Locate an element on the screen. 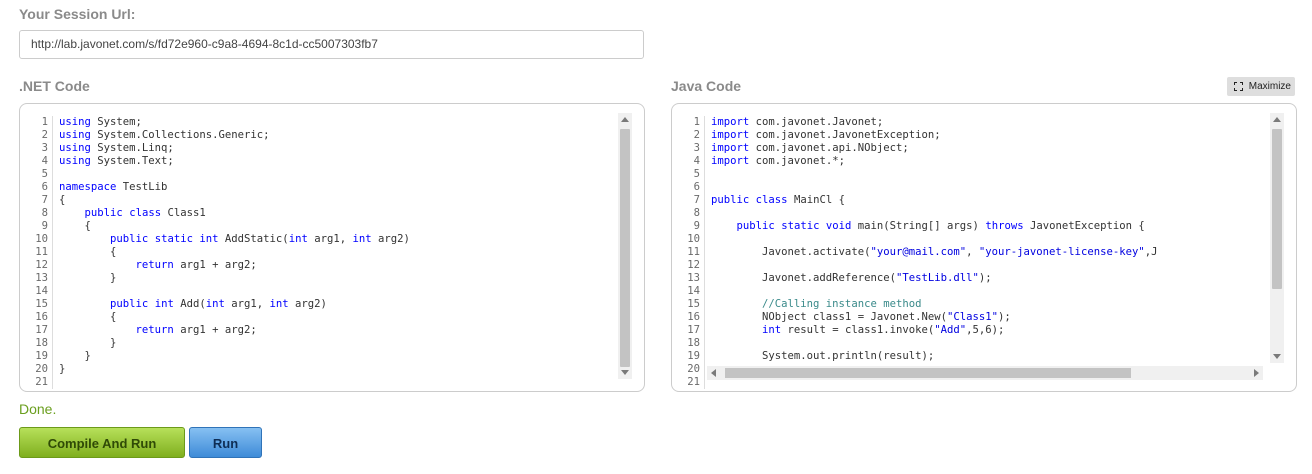 Image resolution: width=1312 pixels, height=474 pixels. code-token: com.javonet.*; is located at coordinates (797, 161).